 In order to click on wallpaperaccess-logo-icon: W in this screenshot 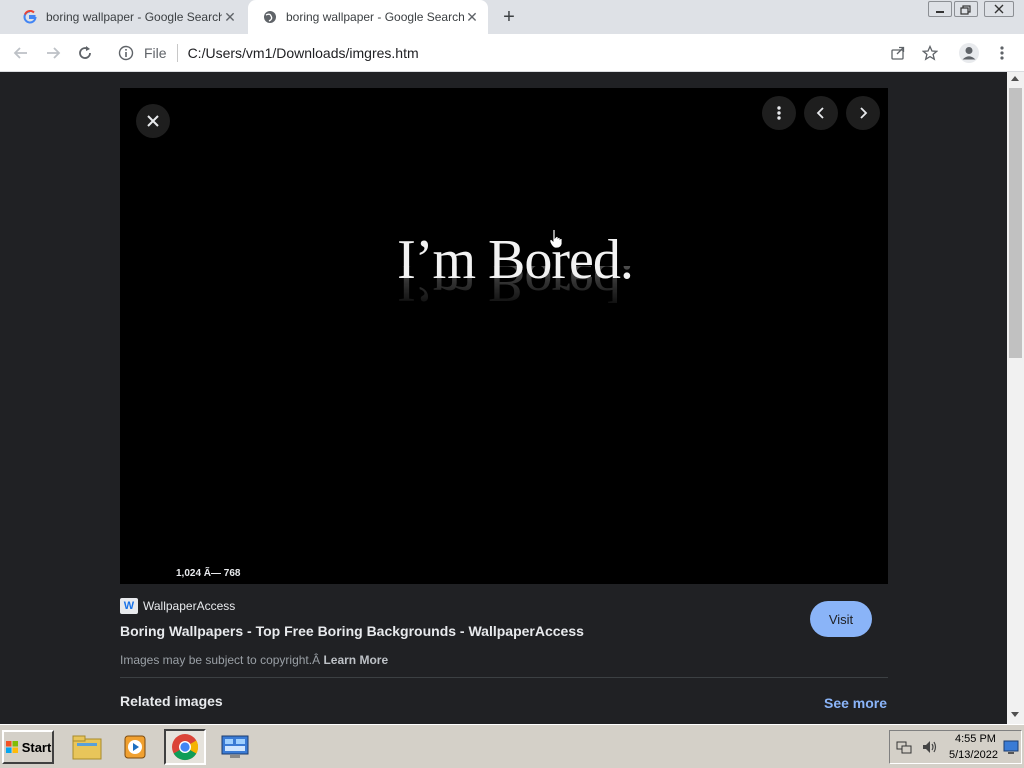, I will do `click(129, 606)`.